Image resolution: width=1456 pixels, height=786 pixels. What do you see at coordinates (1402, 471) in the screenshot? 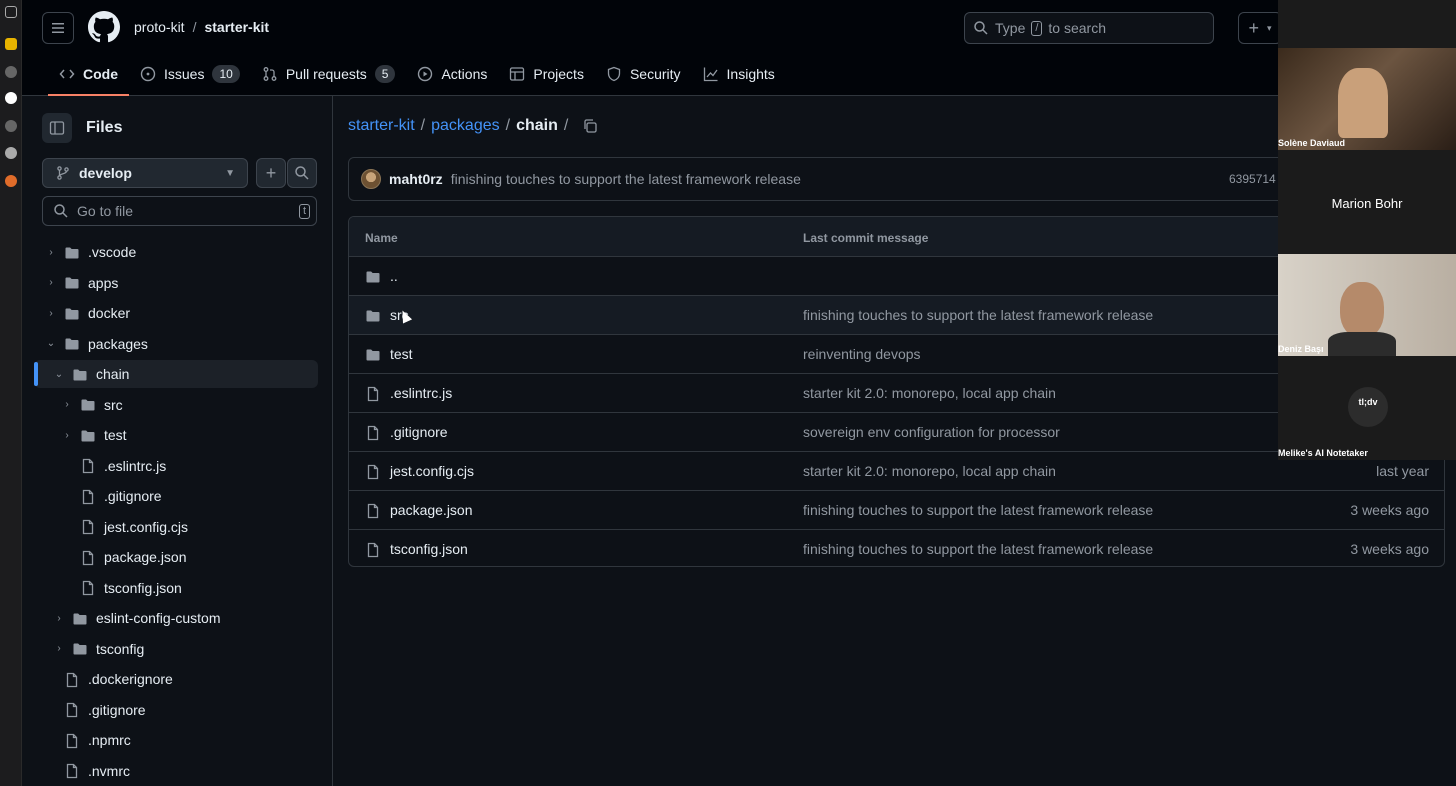
I see `commit-date: last year` at bounding box center [1402, 471].